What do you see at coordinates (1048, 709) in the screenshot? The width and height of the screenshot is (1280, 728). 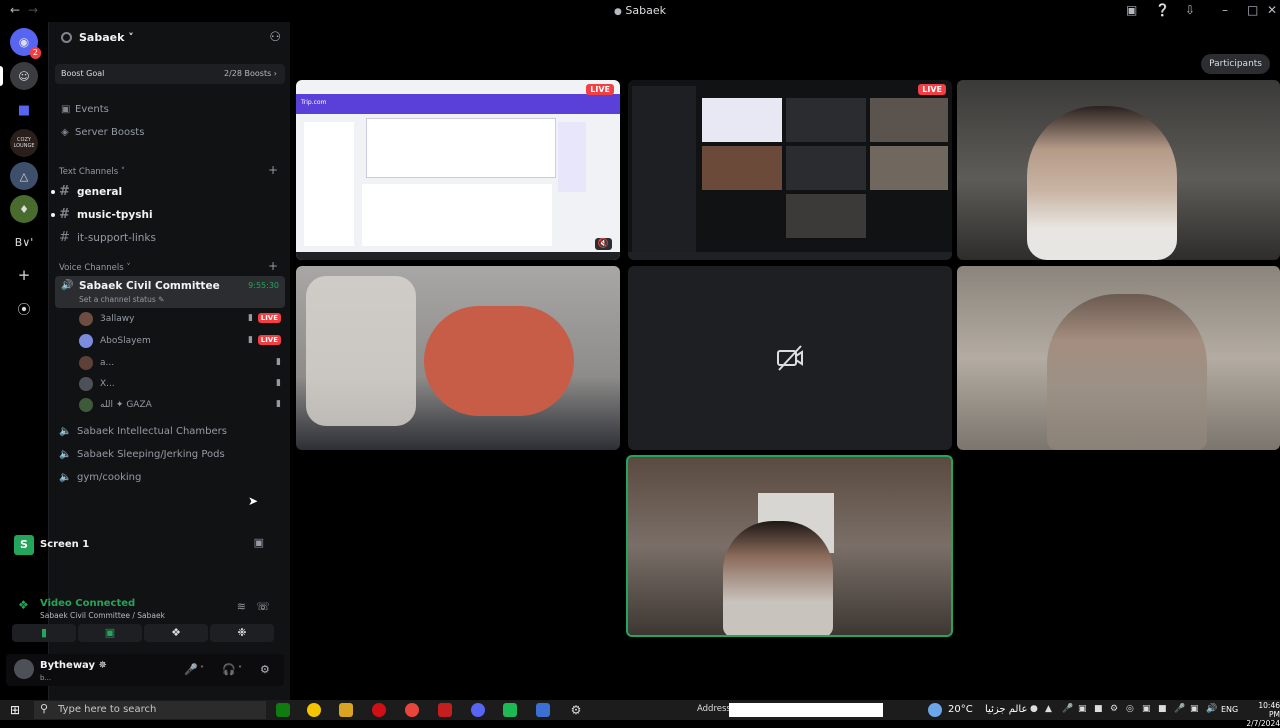 I see `tray-app-icon: ▲` at bounding box center [1048, 709].